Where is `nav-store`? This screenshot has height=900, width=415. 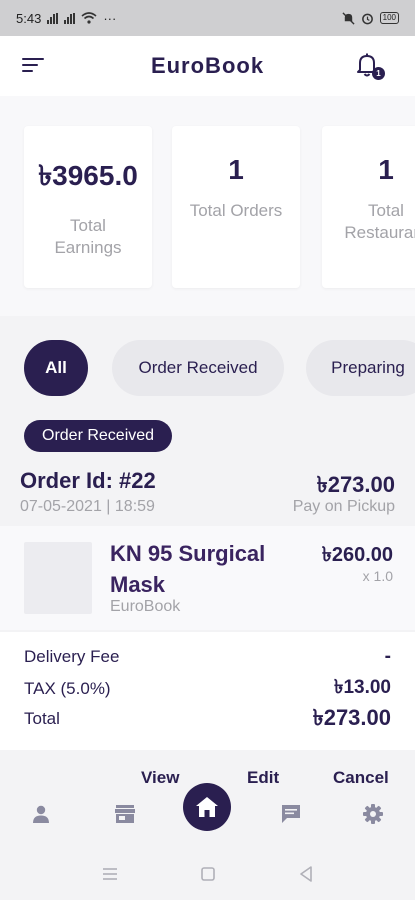 nav-store is located at coordinates (125, 814).